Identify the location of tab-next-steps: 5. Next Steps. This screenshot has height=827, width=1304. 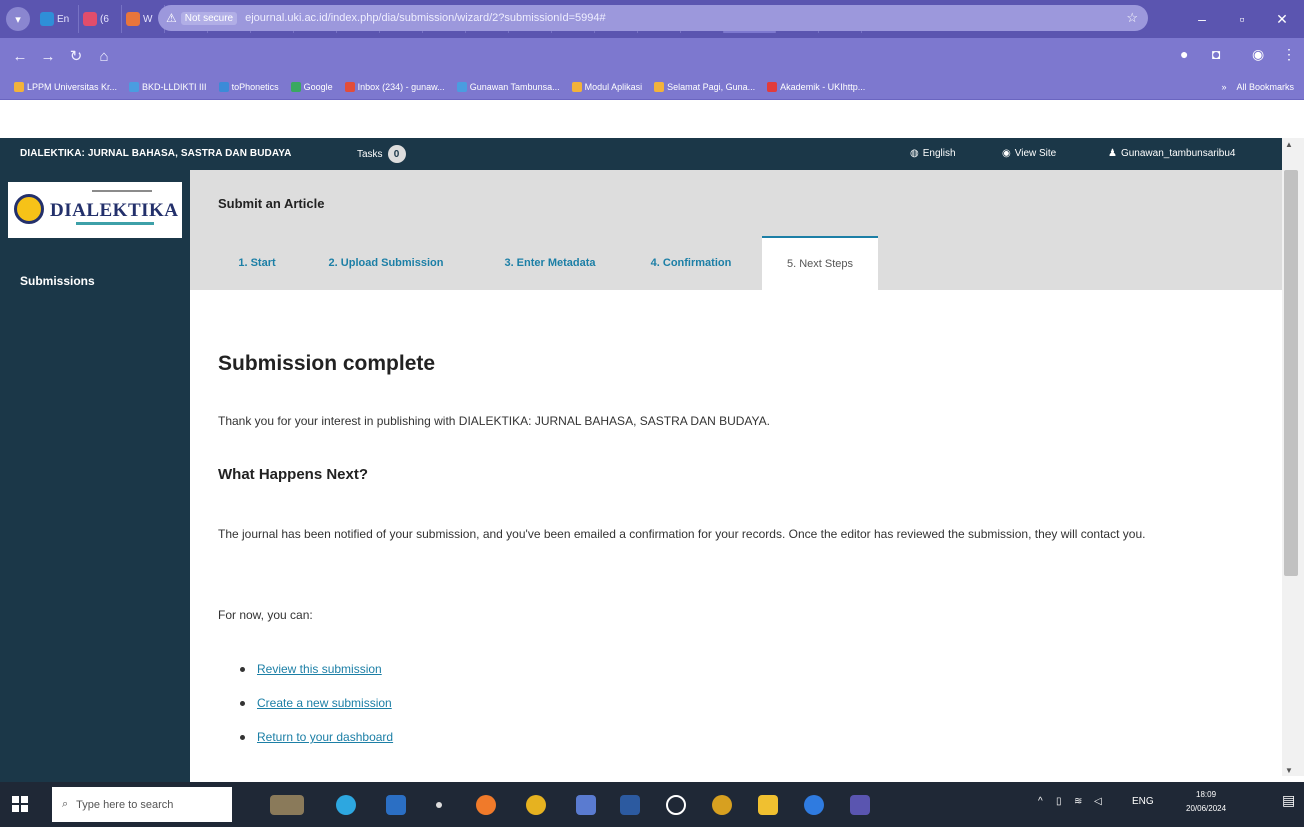
(820, 263).